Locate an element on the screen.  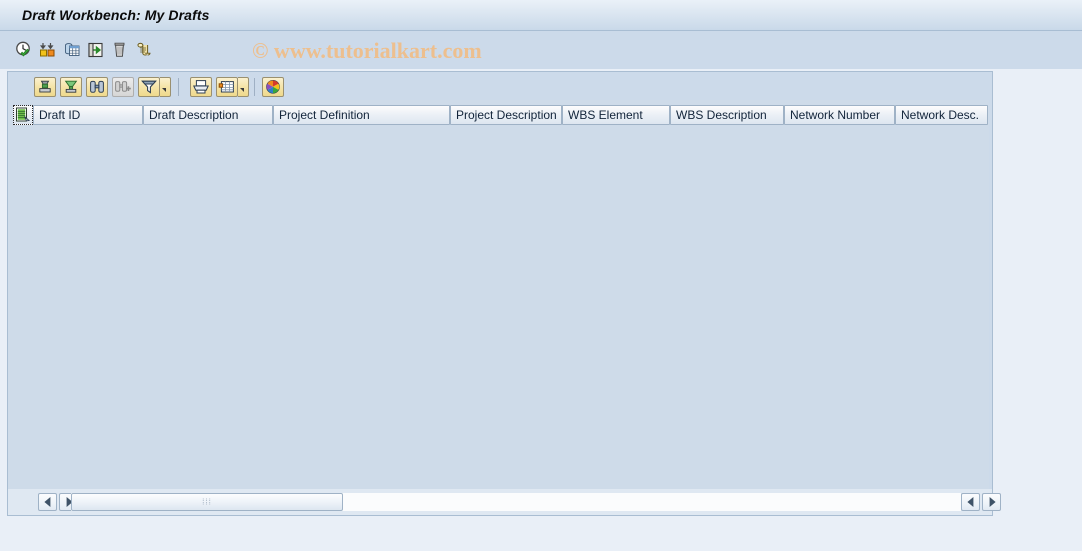
column-header-draft-id: Draft ID is located at coordinates (88, 115).